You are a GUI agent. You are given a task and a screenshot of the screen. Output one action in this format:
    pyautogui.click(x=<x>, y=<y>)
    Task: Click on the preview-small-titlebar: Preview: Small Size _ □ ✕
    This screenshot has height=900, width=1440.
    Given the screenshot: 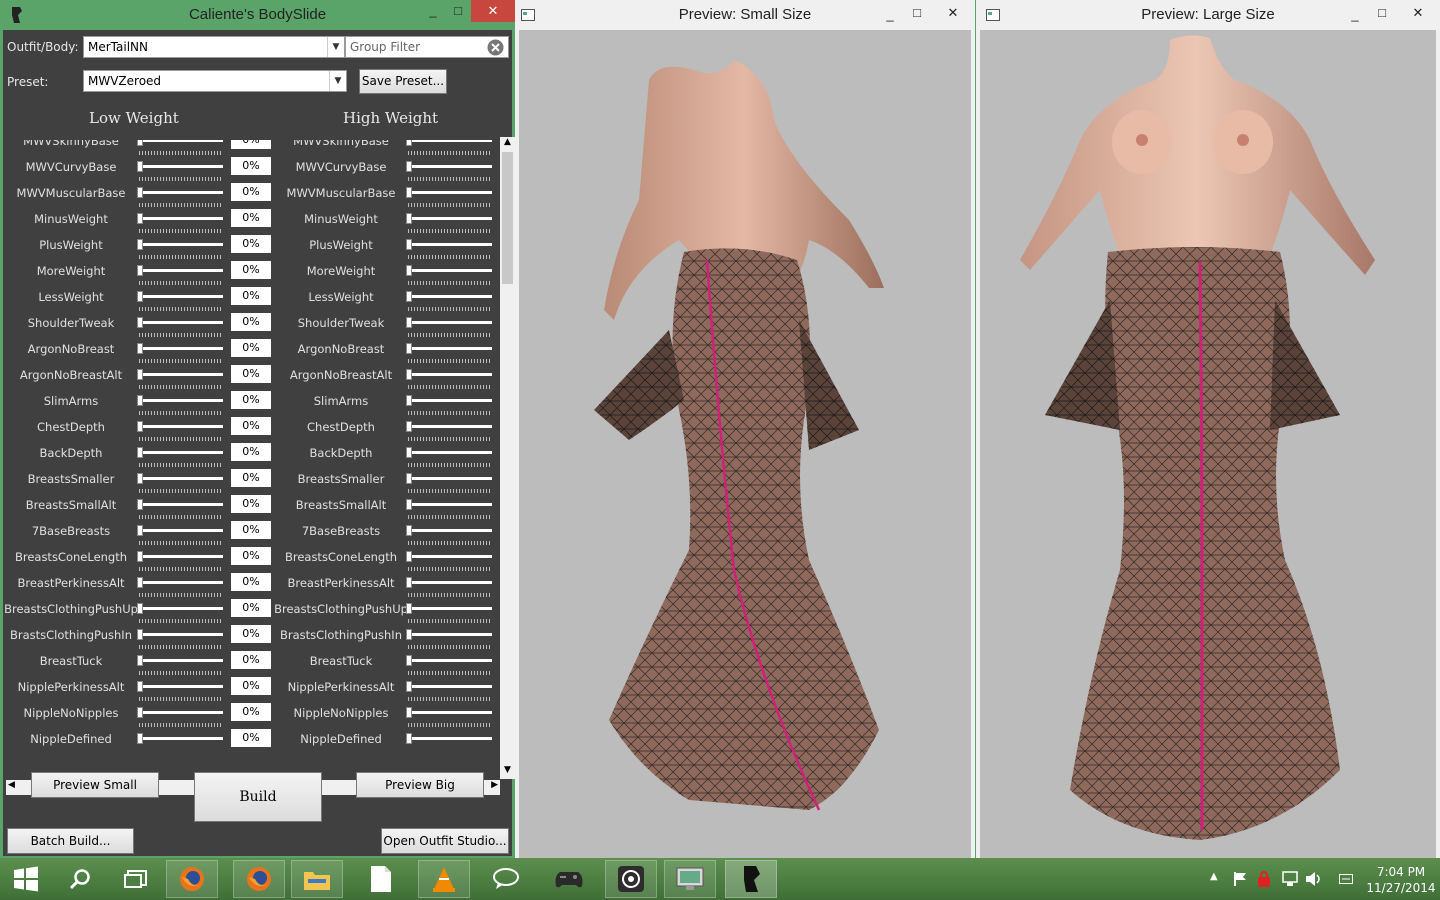 What is the action you would take?
    pyautogui.click(x=745, y=15)
    